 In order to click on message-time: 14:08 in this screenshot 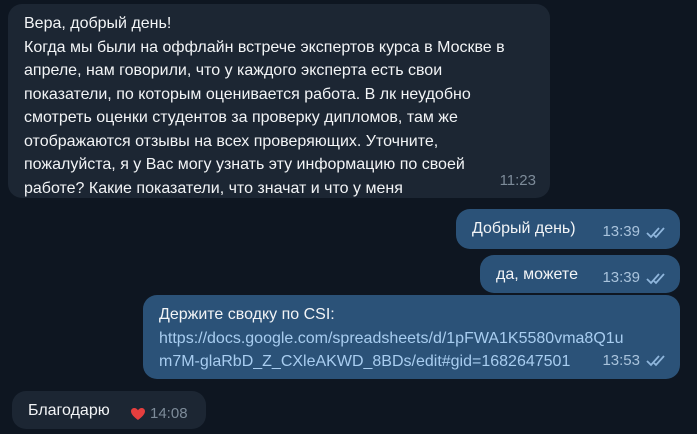, I will do `click(169, 413)`.